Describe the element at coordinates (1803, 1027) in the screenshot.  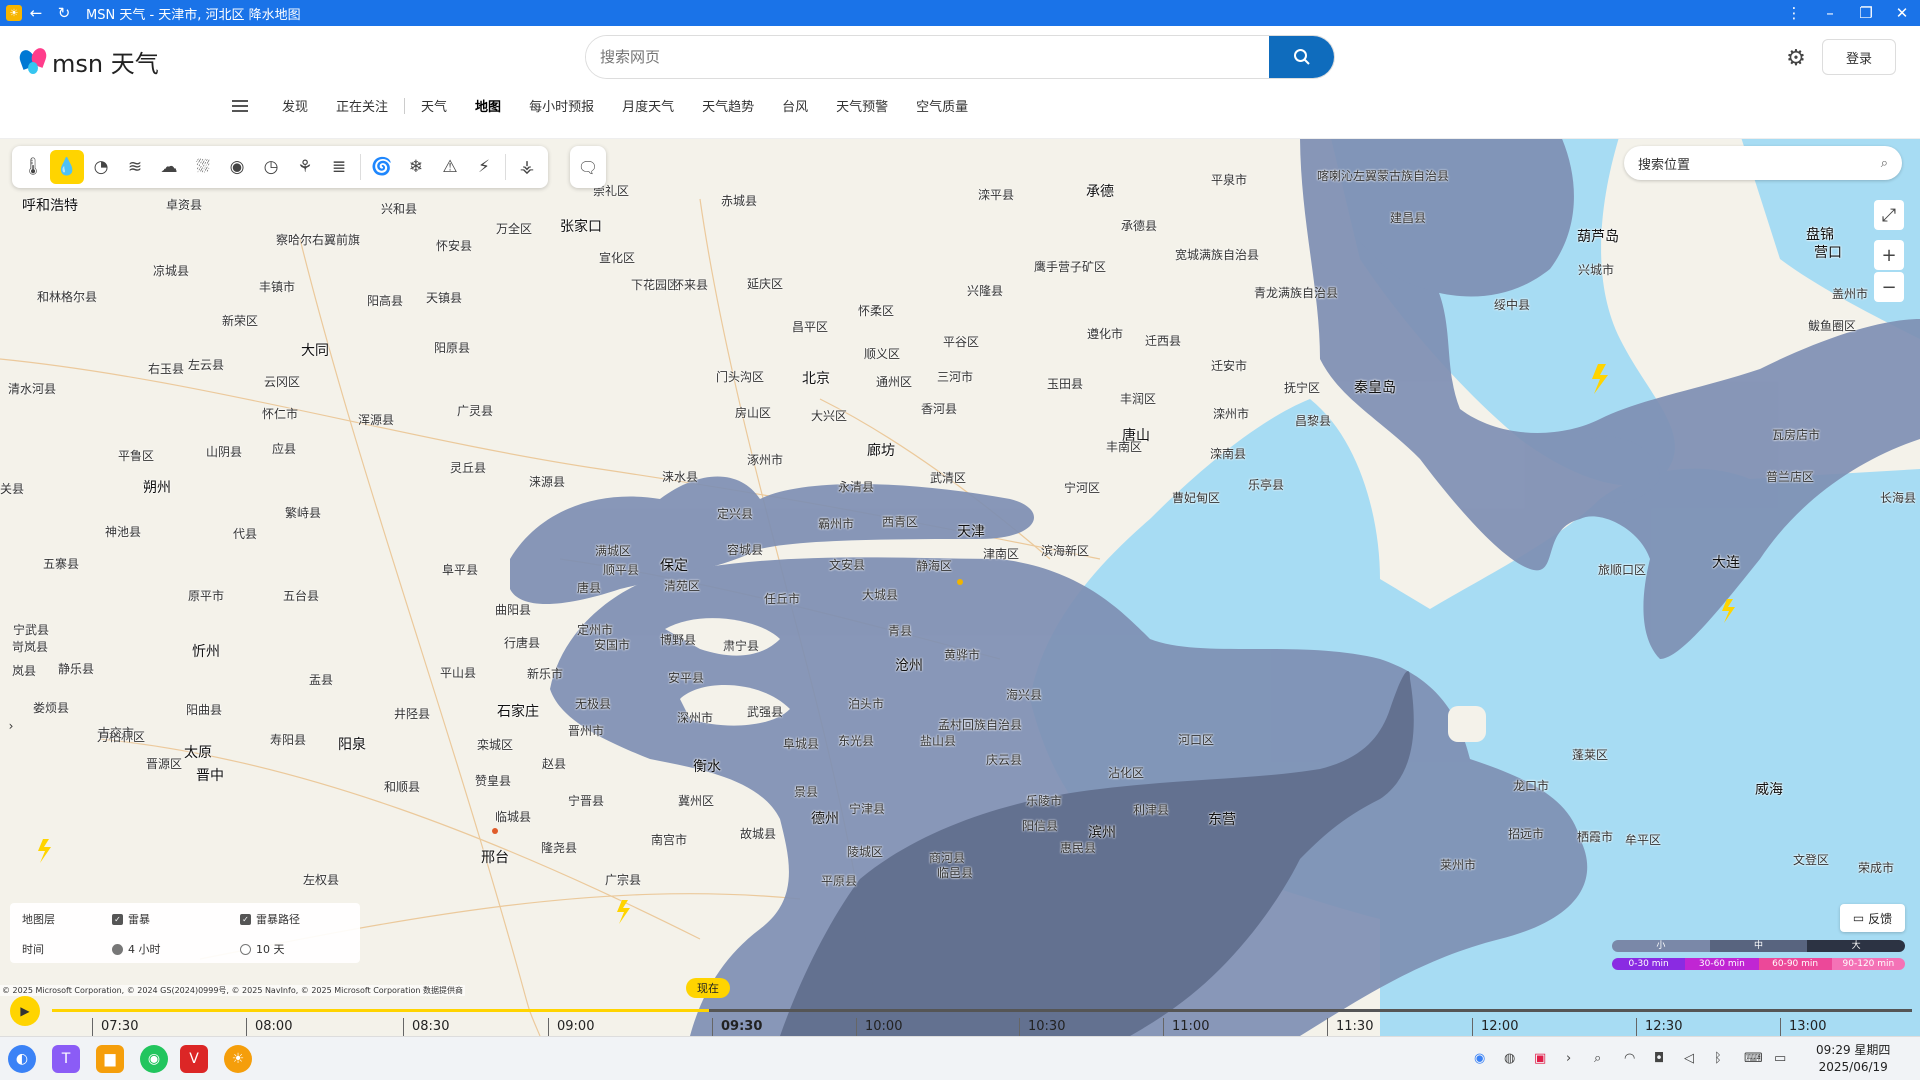
I see `timeline-tick: 13:00` at that location.